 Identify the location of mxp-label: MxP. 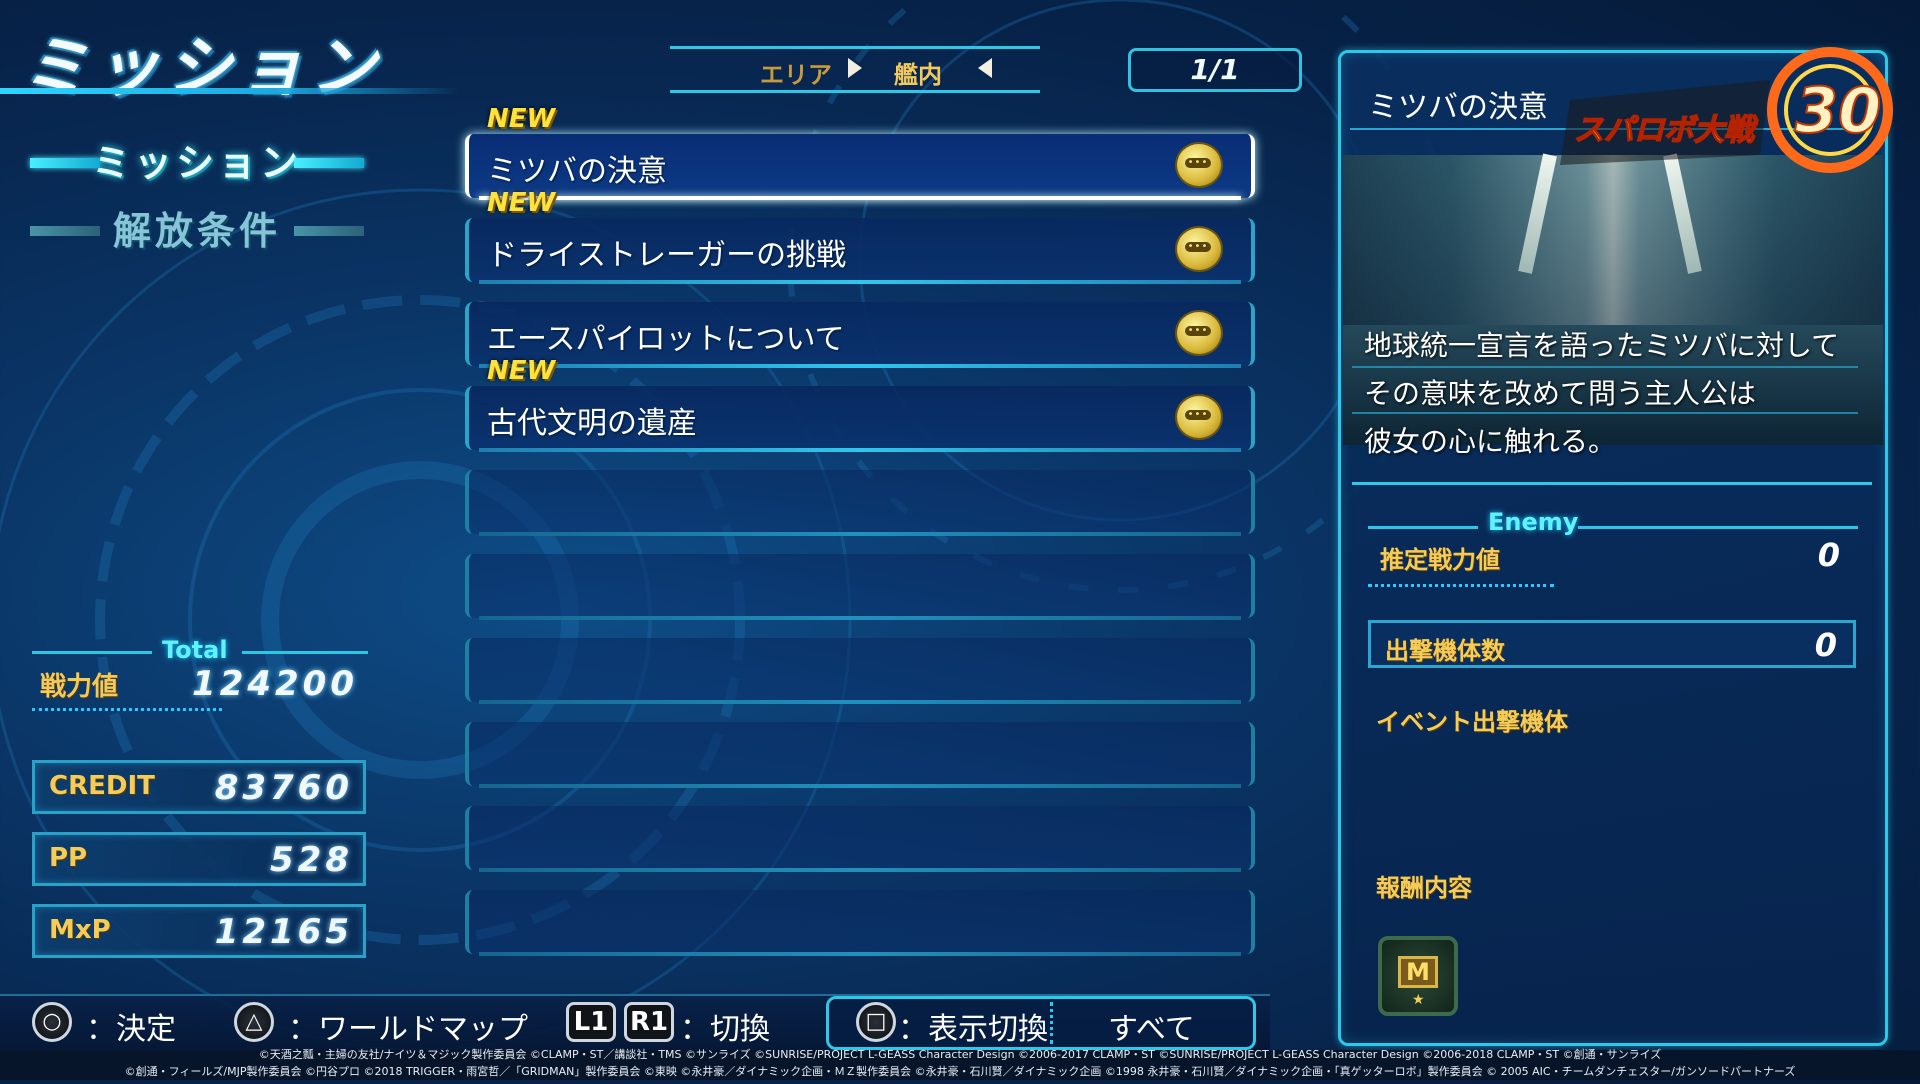
(80, 930).